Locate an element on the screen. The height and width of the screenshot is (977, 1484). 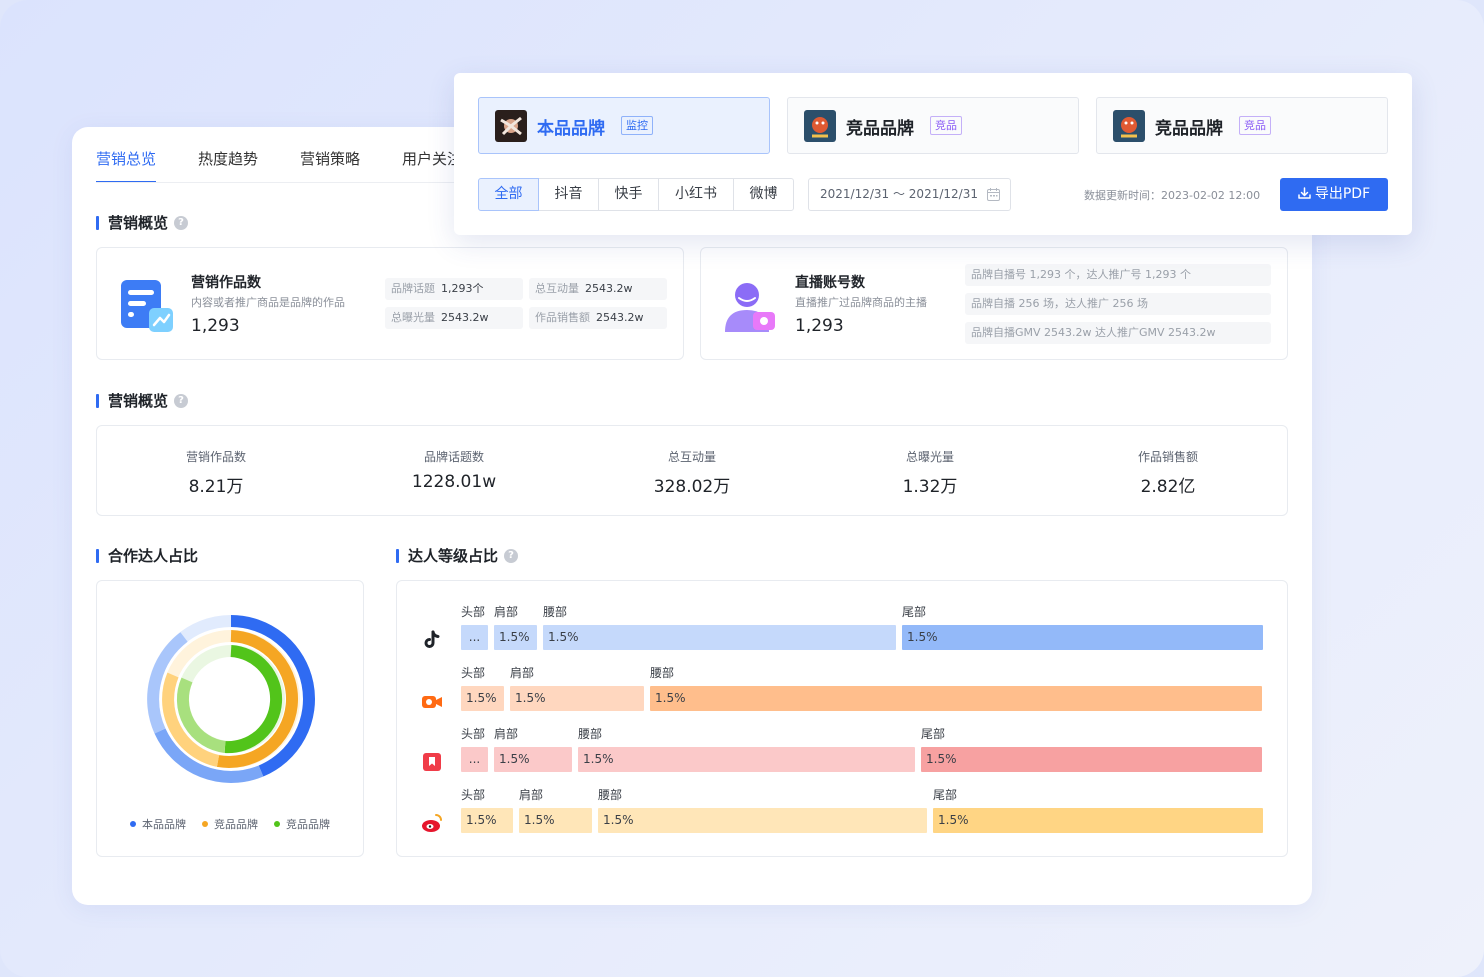
legend-item-competitor-2: 竞品品牌 is located at coordinates (302, 824).